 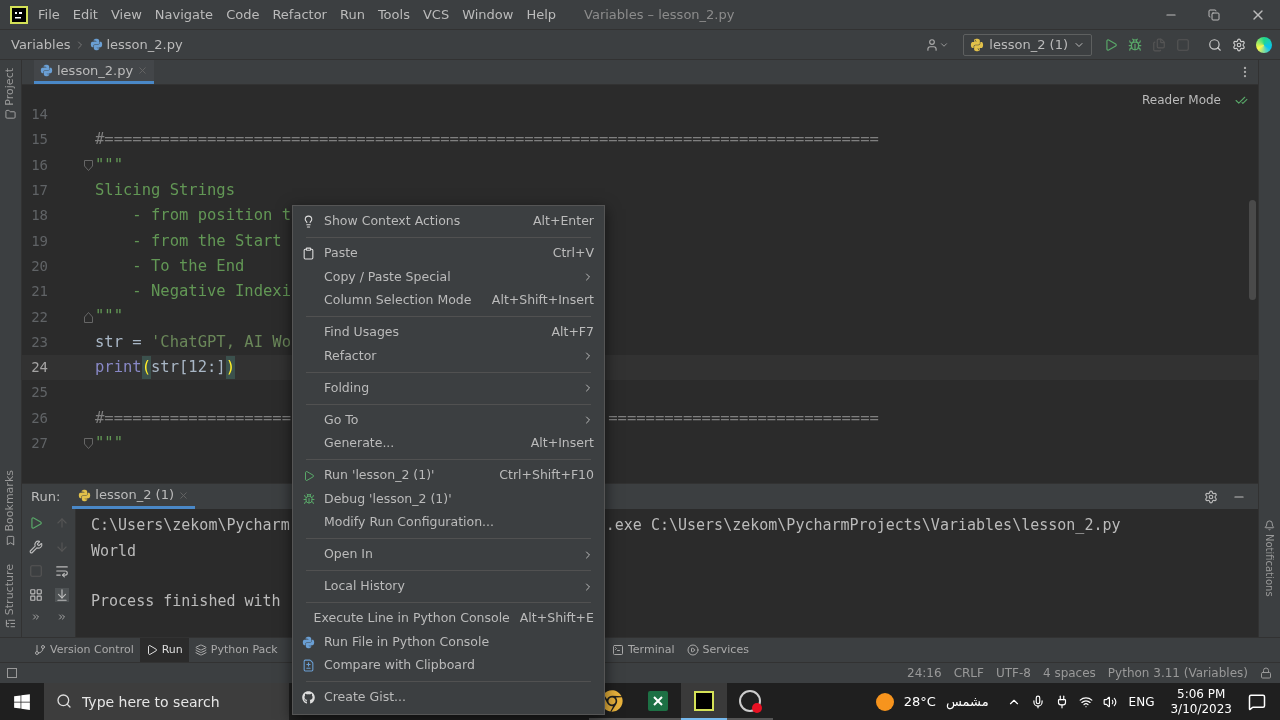 What do you see at coordinates (1201, 709) in the screenshot?
I see `clock-date: 3/10/2023` at bounding box center [1201, 709].